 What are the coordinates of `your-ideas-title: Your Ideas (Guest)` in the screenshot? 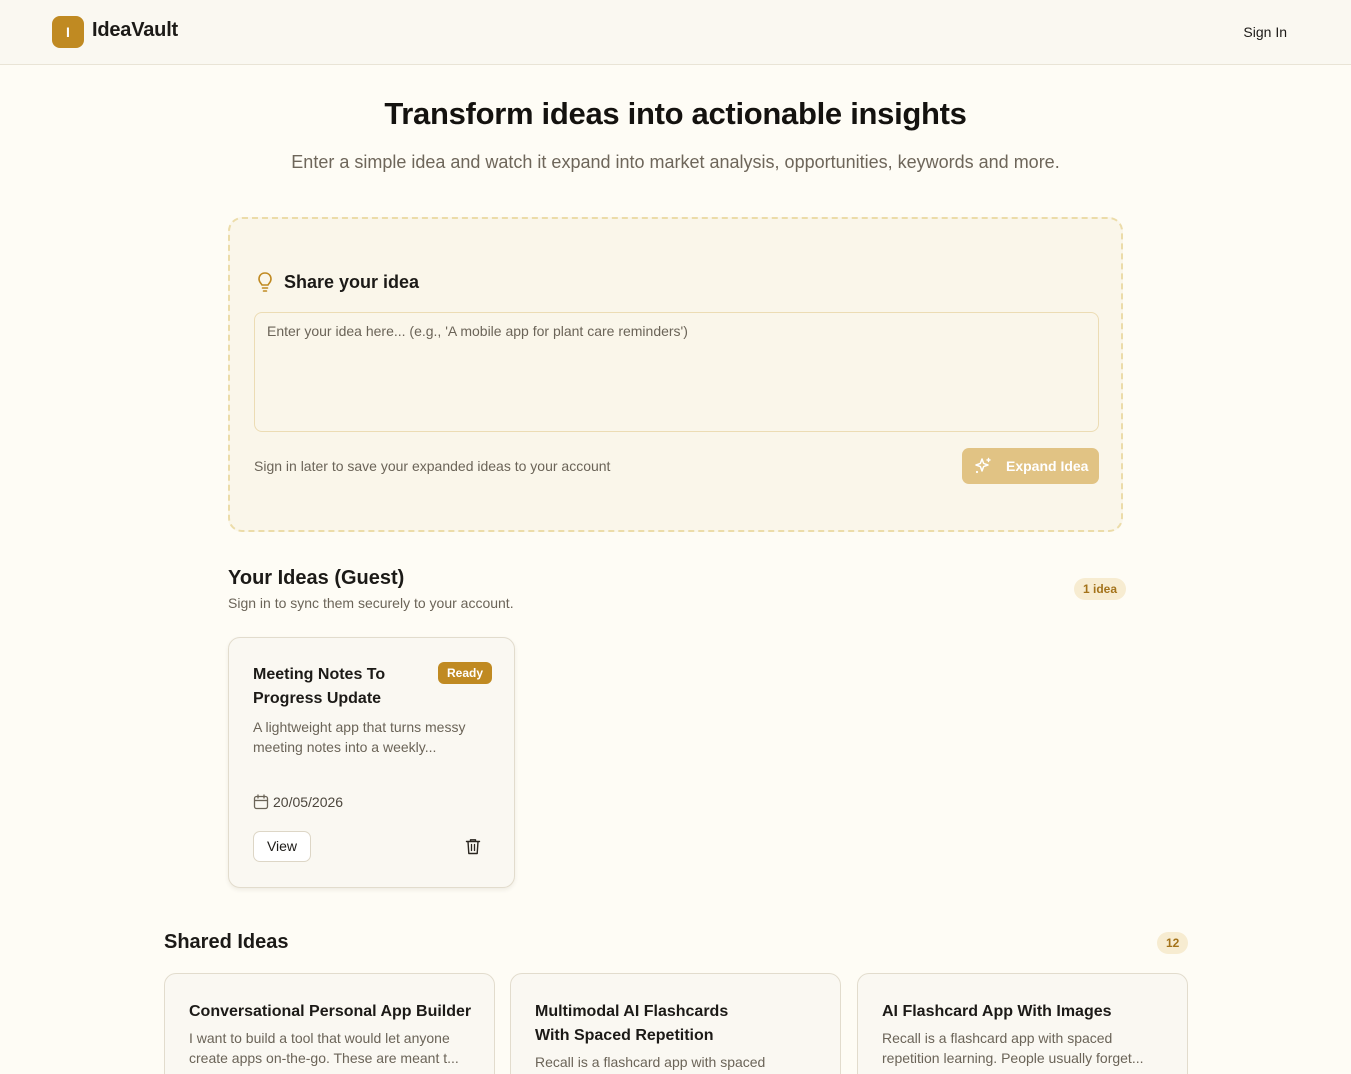 It's located at (316, 578).